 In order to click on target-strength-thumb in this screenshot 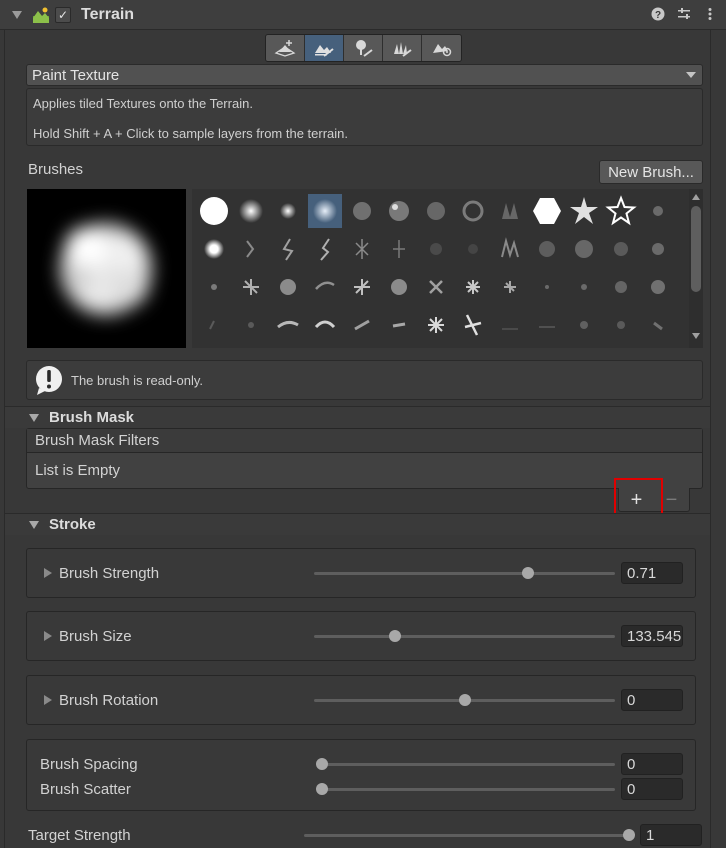, I will do `click(629, 835)`.